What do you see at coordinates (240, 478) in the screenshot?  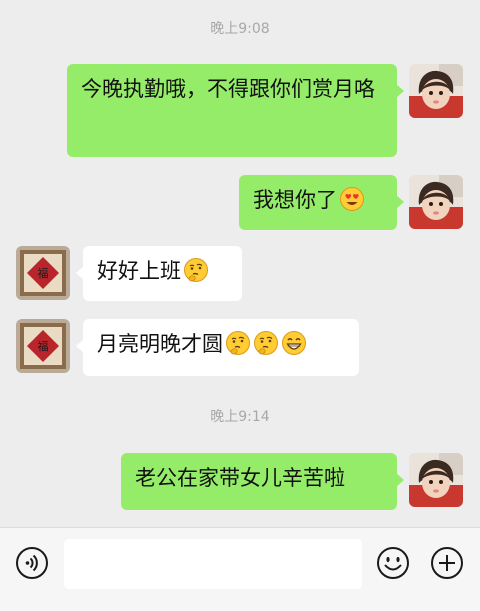 I see `message-text: 老公在家带女儿辛苦啦` at bounding box center [240, 478].